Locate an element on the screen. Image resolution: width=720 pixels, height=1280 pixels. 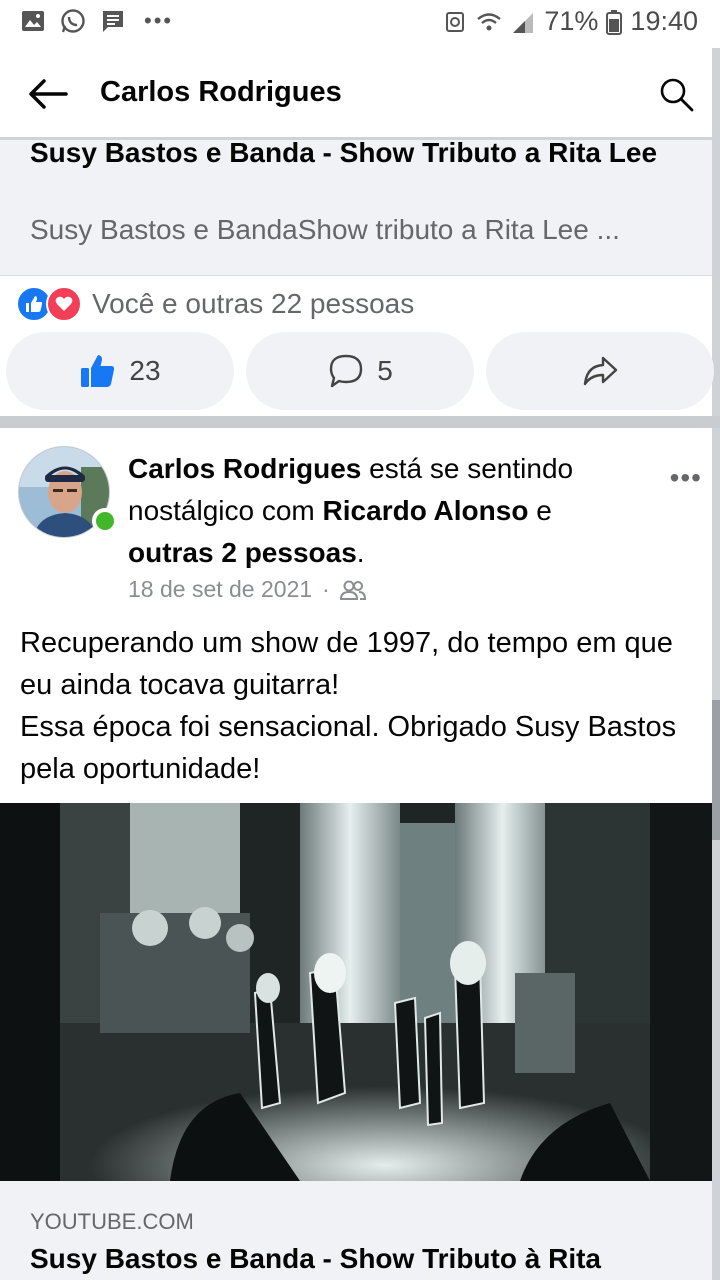
online-status-dot is located at coordinates (105, 521).